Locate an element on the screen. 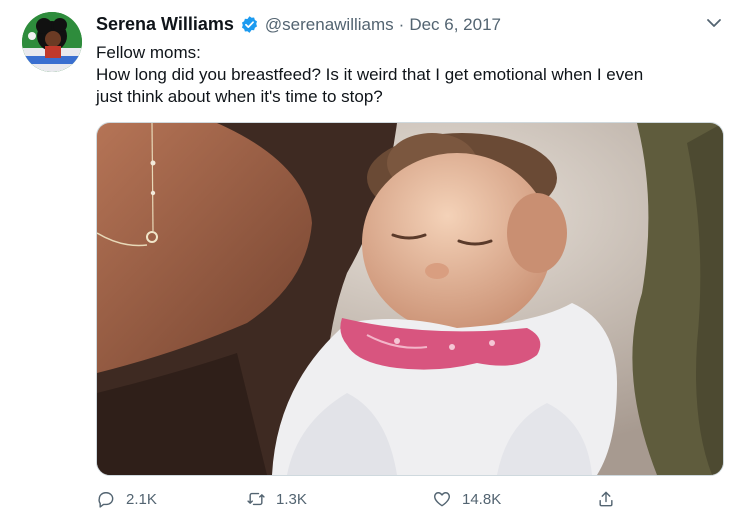 The image size is (740, 526). verified-badge-icon is located at coordinates (249, 24).